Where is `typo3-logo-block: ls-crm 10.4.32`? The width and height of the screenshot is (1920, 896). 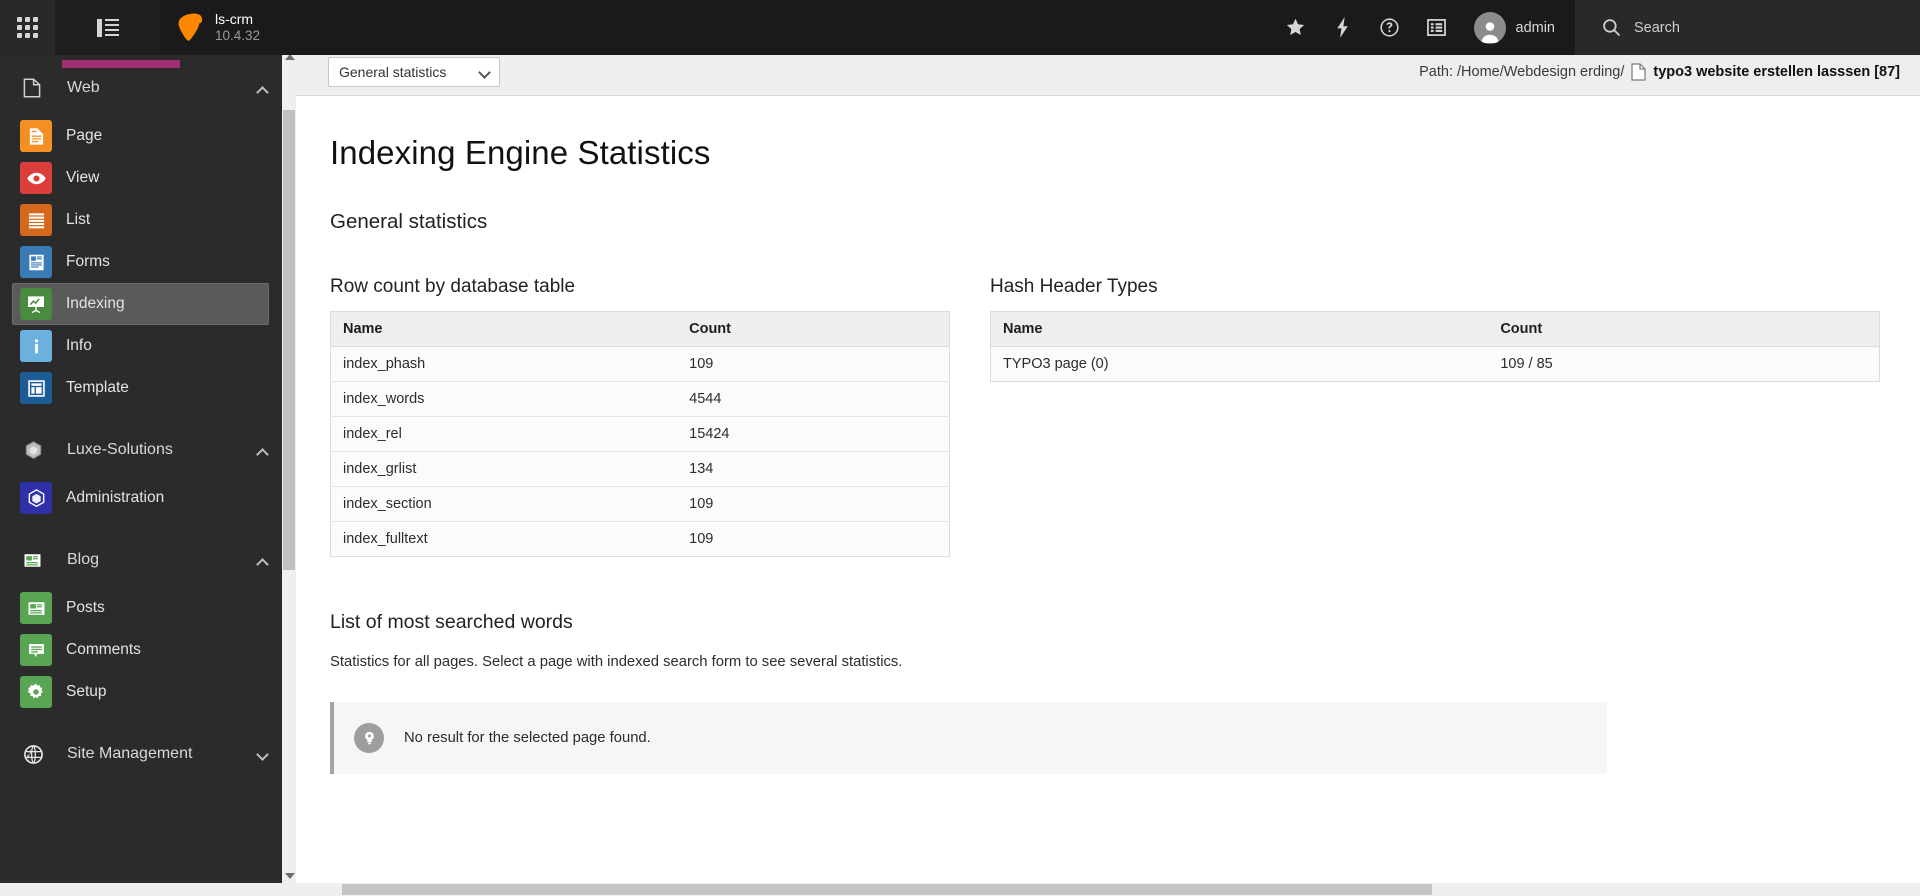
typo3-logo-block: ls-crm 10.4.32 is located at coordinates (221, 27).